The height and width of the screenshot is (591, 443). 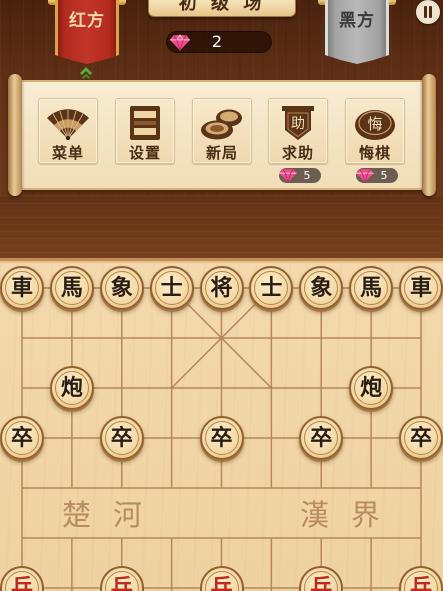 I want to click on help-icon-char: 助, so click(x=298, y=124).